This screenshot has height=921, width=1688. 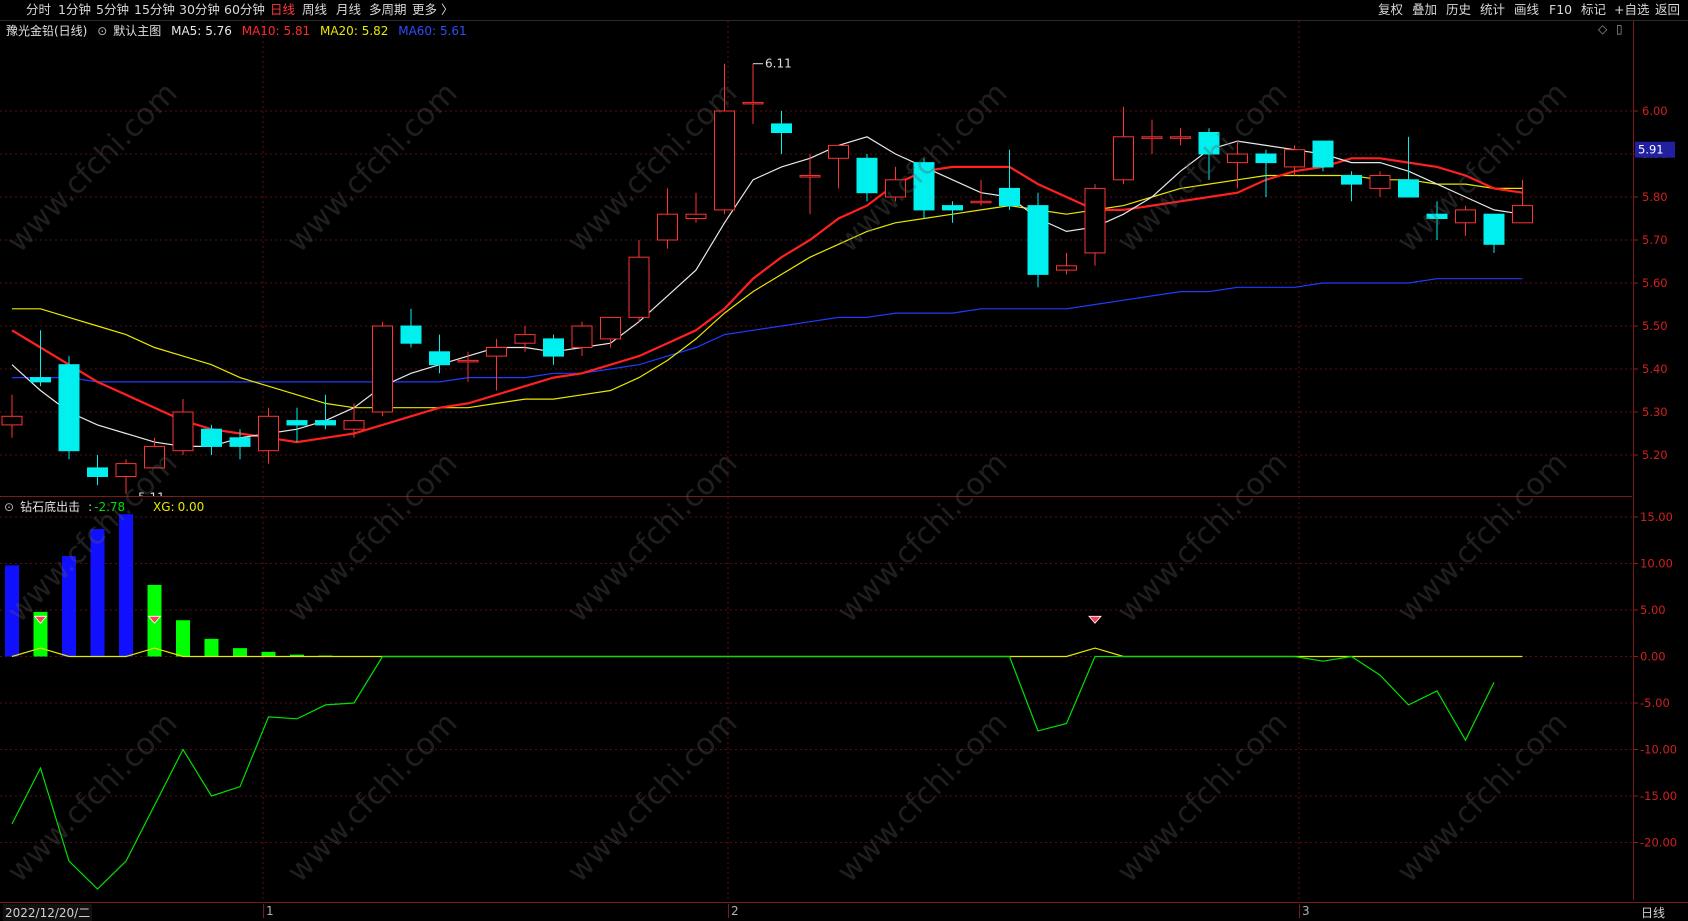 What do you see at coordinates (1560, 10) in the screenshot?
I see `f10-button: F10` at bounding box center [1560, 10].